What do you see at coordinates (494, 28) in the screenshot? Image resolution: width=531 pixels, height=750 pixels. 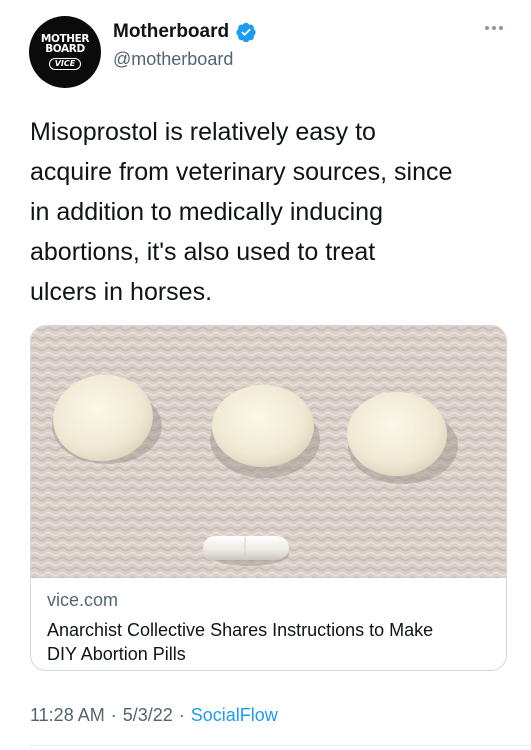 I see `more-options-icon` at bounding box center [494, 28].